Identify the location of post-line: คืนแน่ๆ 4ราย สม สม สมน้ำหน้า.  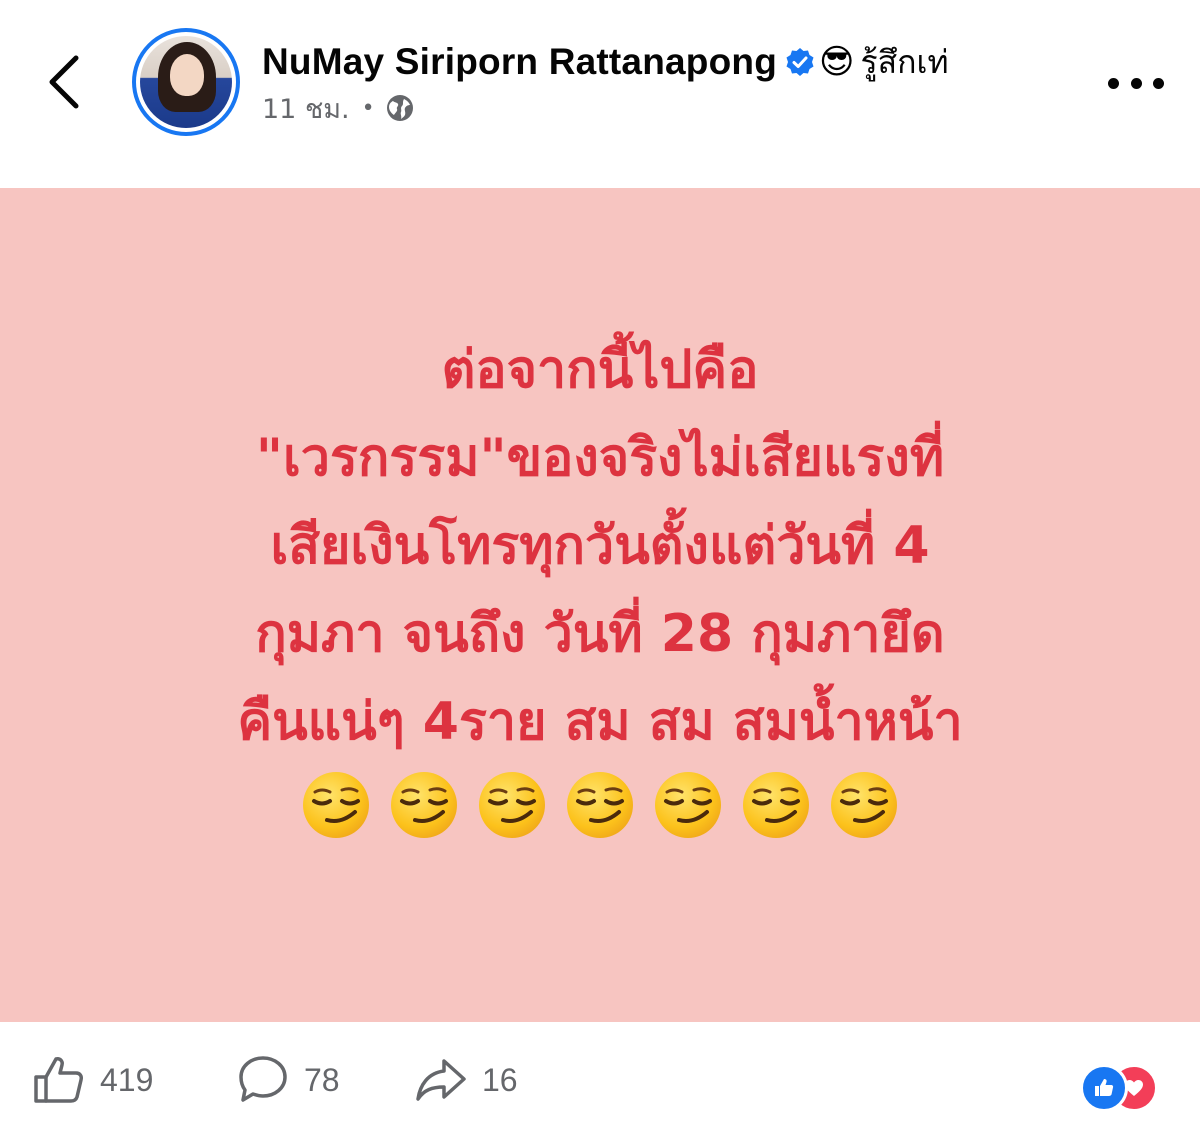
(600, 722).